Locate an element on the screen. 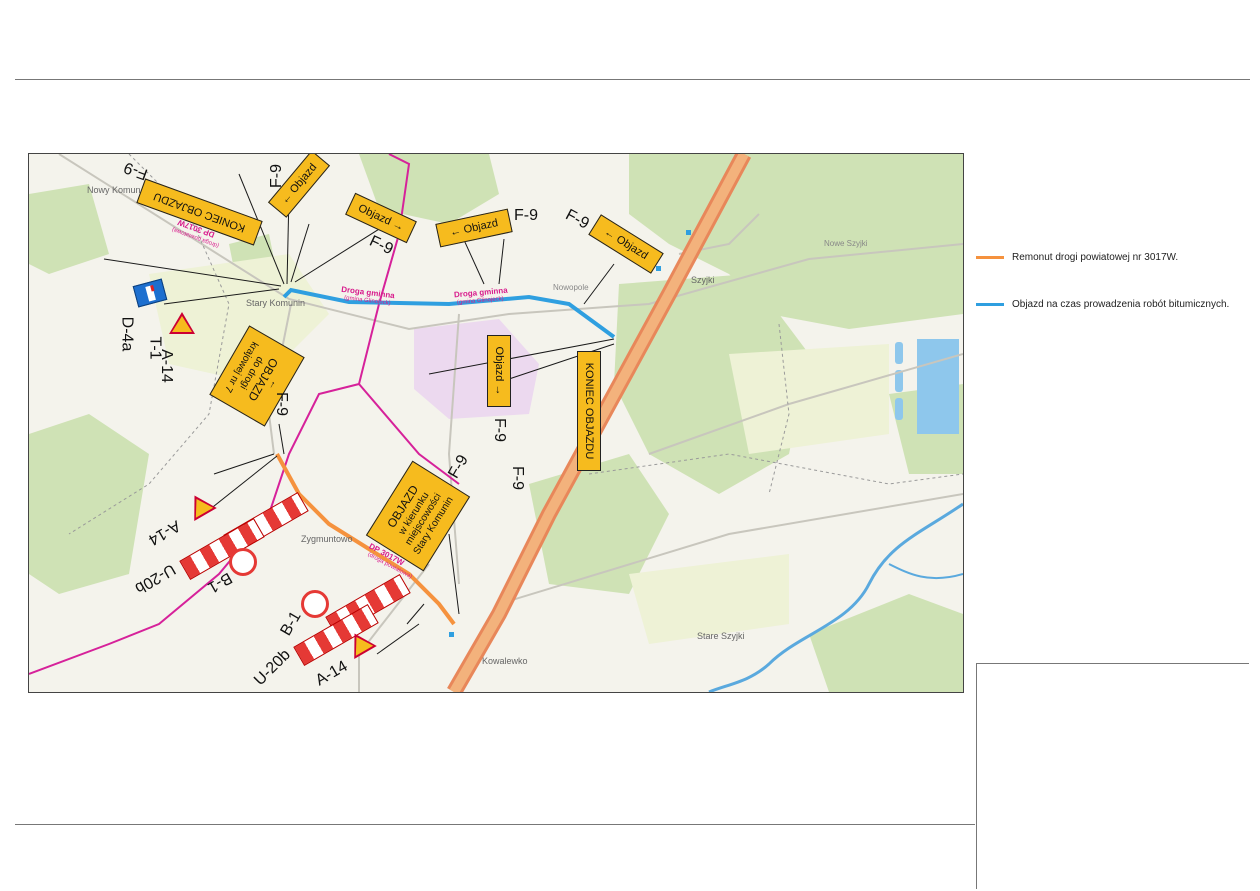 The width and height of the screenshot is (1260, 891). arrow-left-icon: ← is located at coordinates (455, 231).